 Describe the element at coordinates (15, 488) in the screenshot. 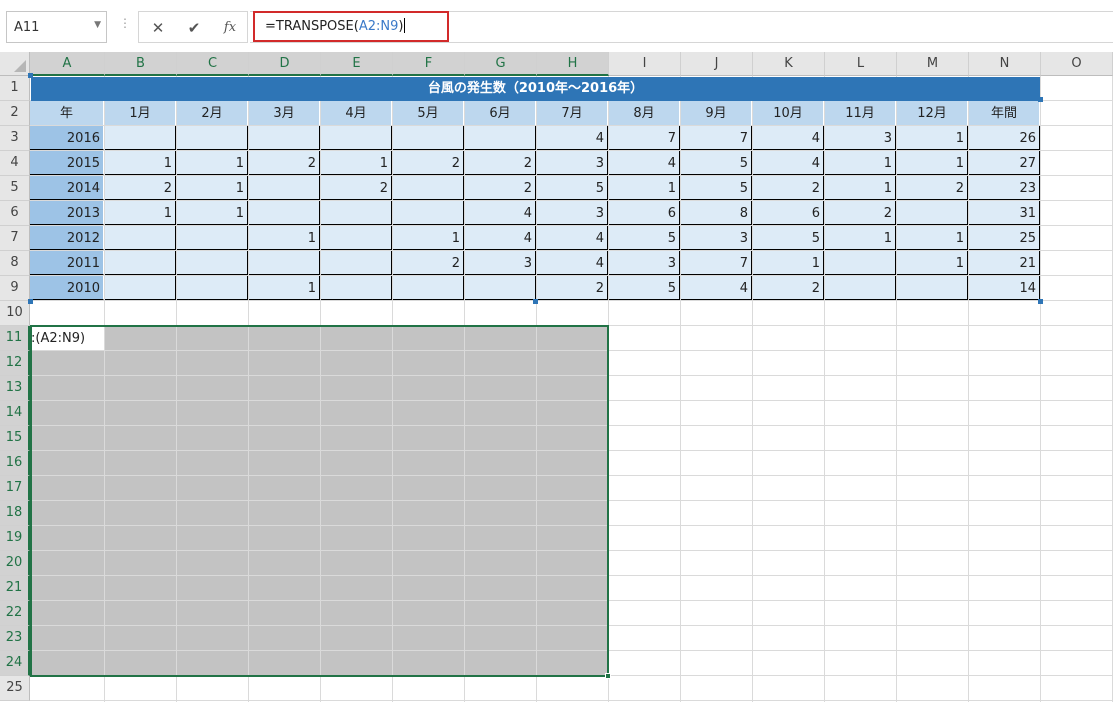

I see `row-header-17: 17` at that location.